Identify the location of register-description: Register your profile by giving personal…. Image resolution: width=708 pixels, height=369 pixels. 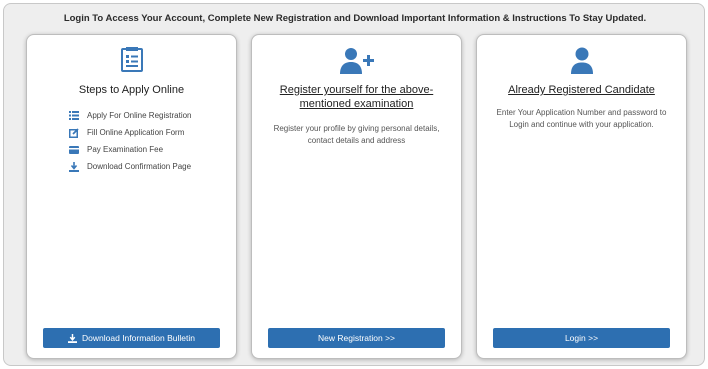
(356, 134).